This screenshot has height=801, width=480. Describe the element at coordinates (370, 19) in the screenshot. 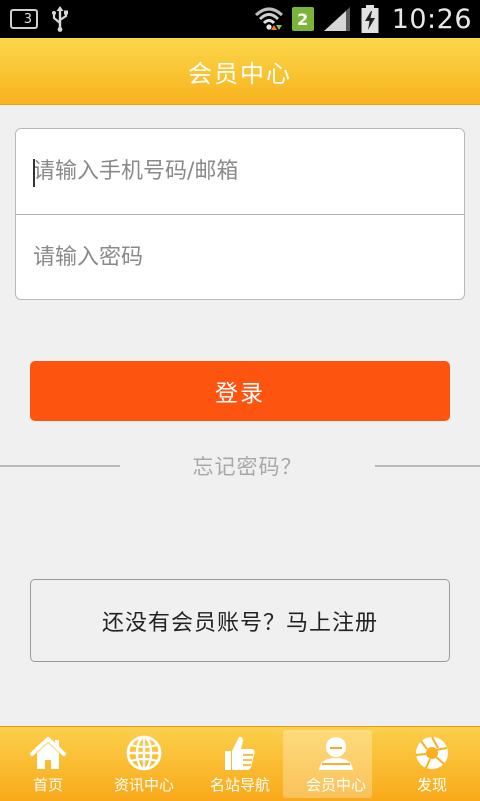

I see `battery-charging-icon` at that location.